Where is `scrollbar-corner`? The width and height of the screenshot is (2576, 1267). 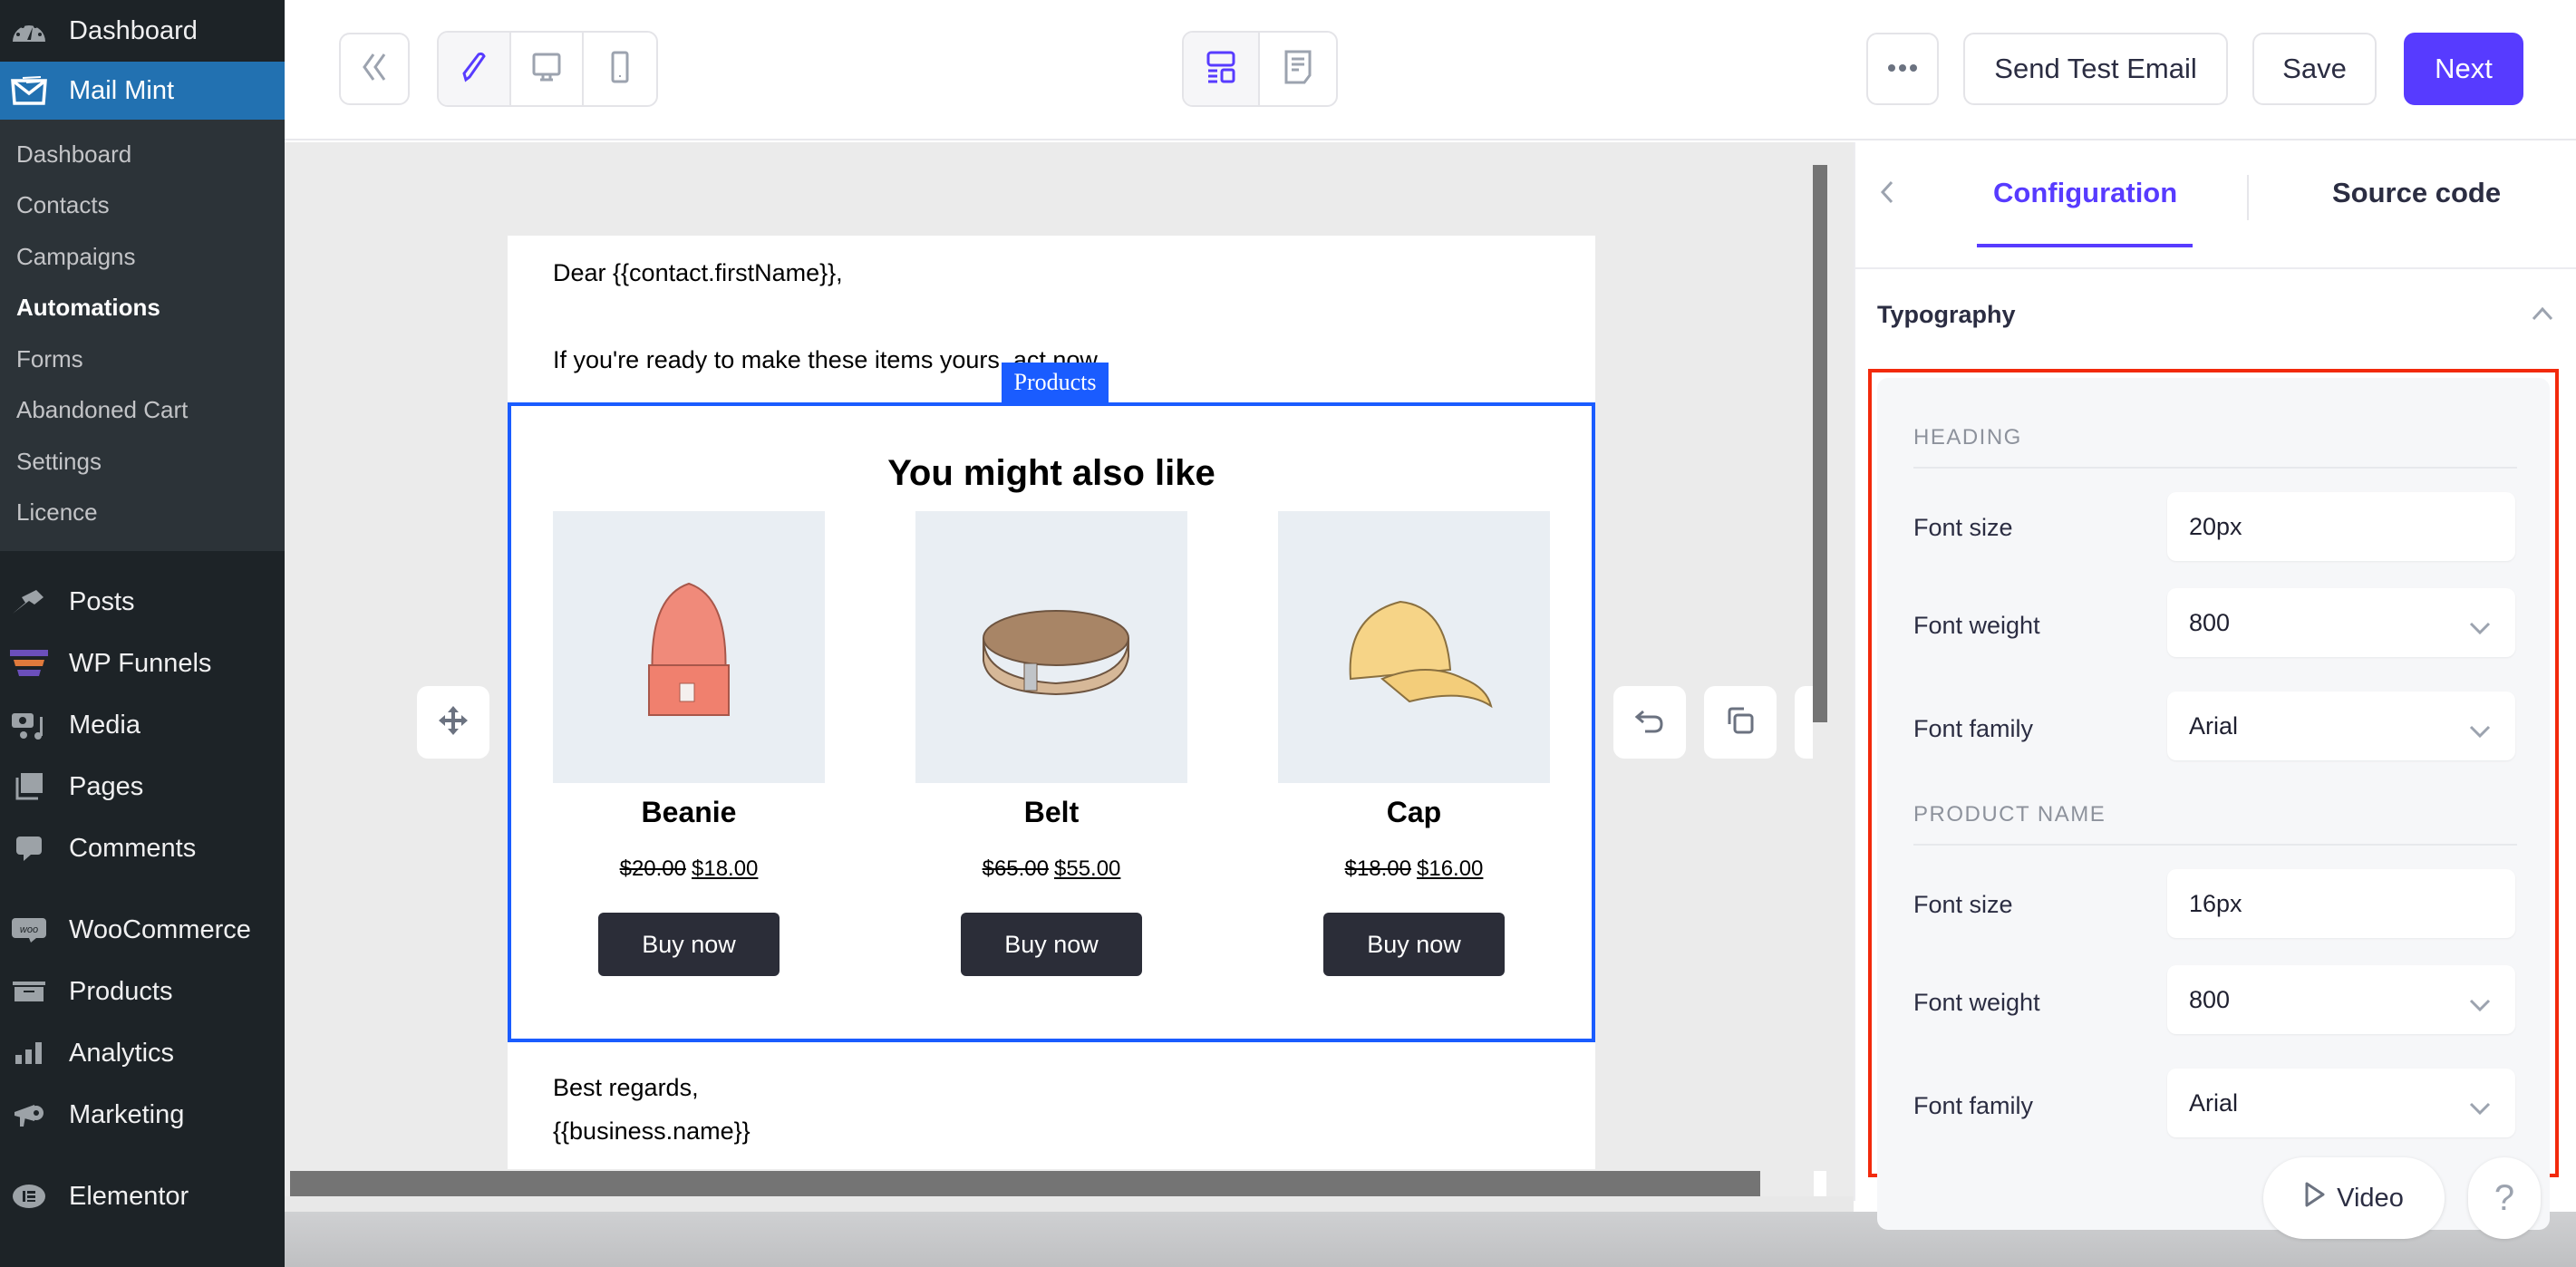
scrollbar-corner is located at coordinates (1820, 1184).